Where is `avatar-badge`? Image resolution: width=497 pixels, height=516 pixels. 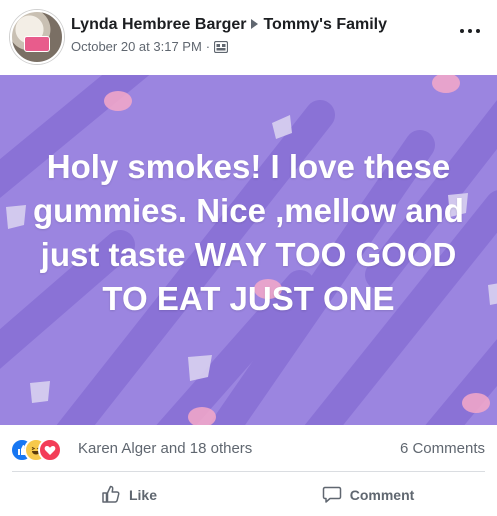
avatar-badge is located at coordinates (37, 44).